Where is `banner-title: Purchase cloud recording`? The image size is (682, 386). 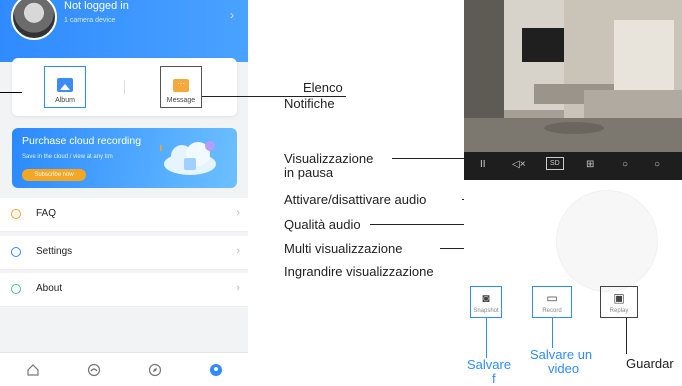 banner-title: Purchase cloud recording is located at coordinates (82, 141).